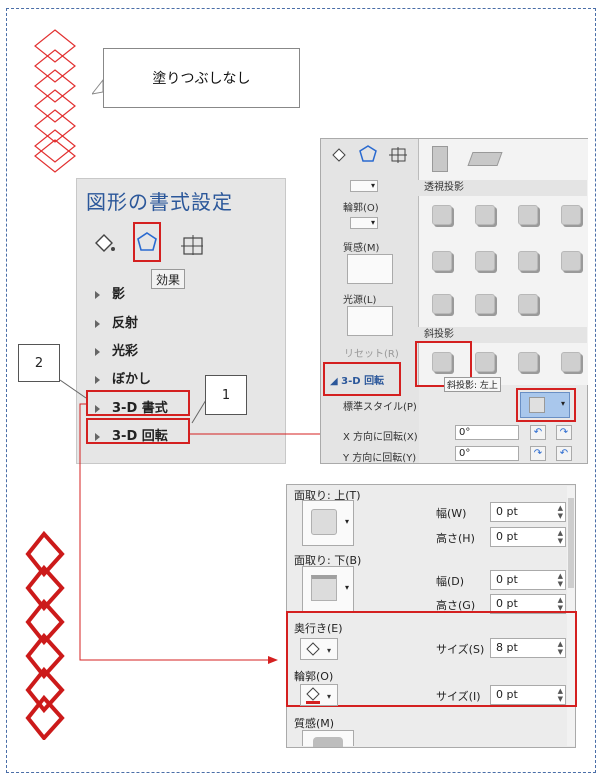 This screenshot has height=781, width=604. I want to click on material-label: 質感(M), so click(314, 723).